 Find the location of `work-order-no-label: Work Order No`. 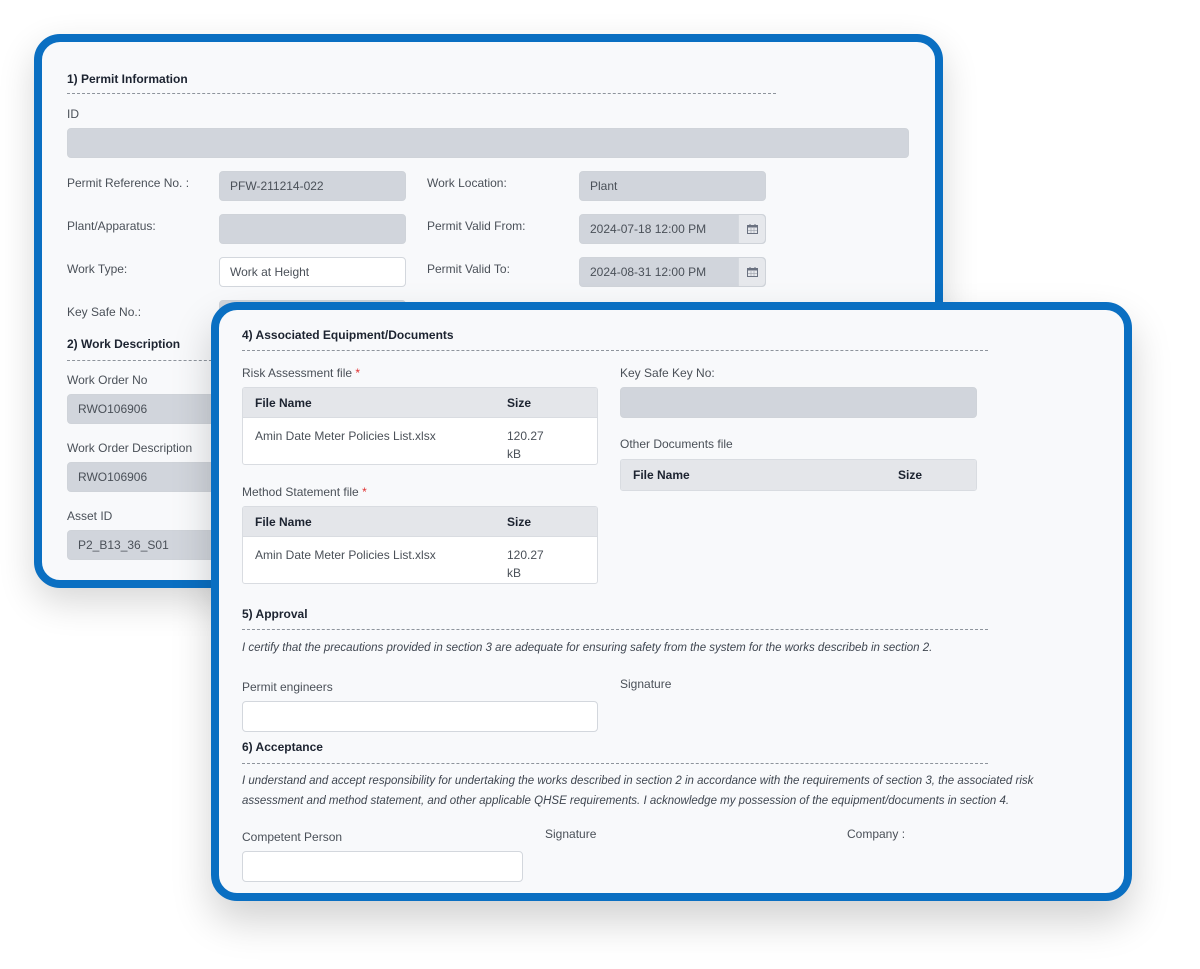

work-order-no-label: Work Order No is located at coordinates (107, 380).